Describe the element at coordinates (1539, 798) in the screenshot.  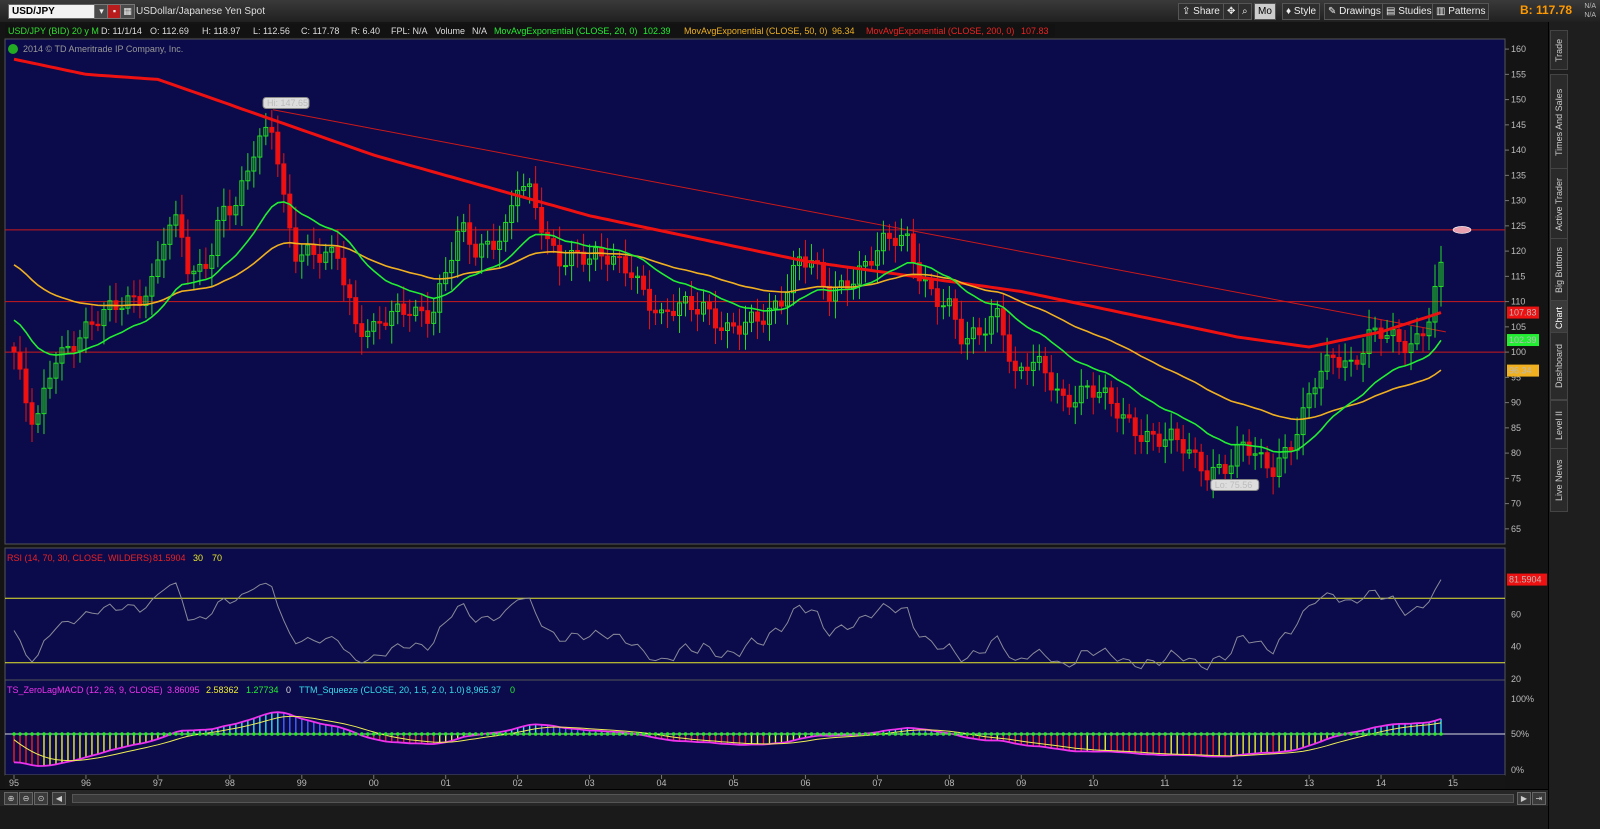
I see `scroll-end-icon: ⇥` at that location.